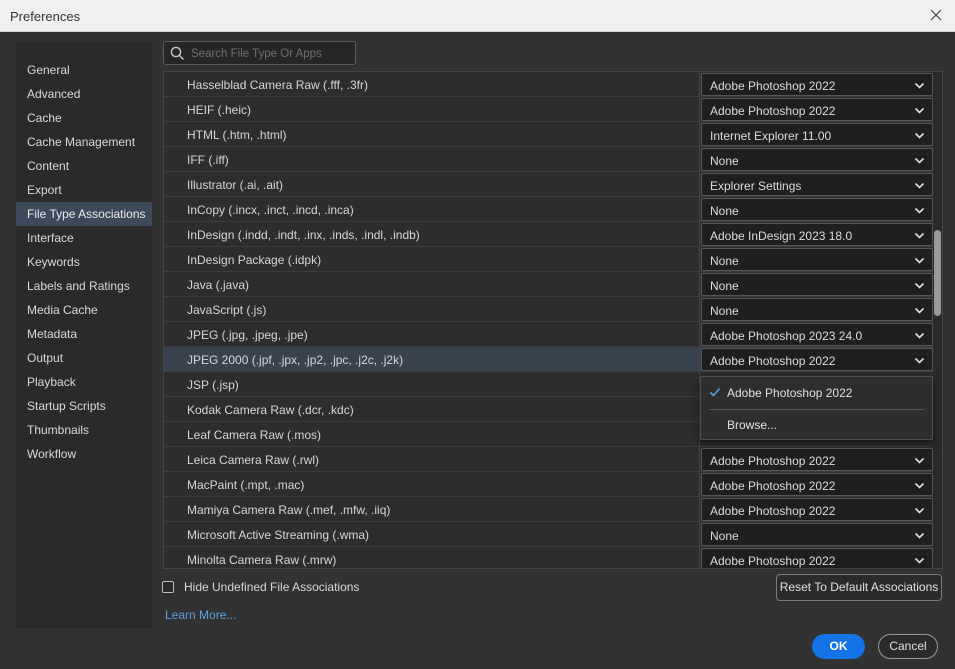 The image size is (955, 669). I want to click on file-type-name: Illustrator (.ai, .ait), so click(235, 185).